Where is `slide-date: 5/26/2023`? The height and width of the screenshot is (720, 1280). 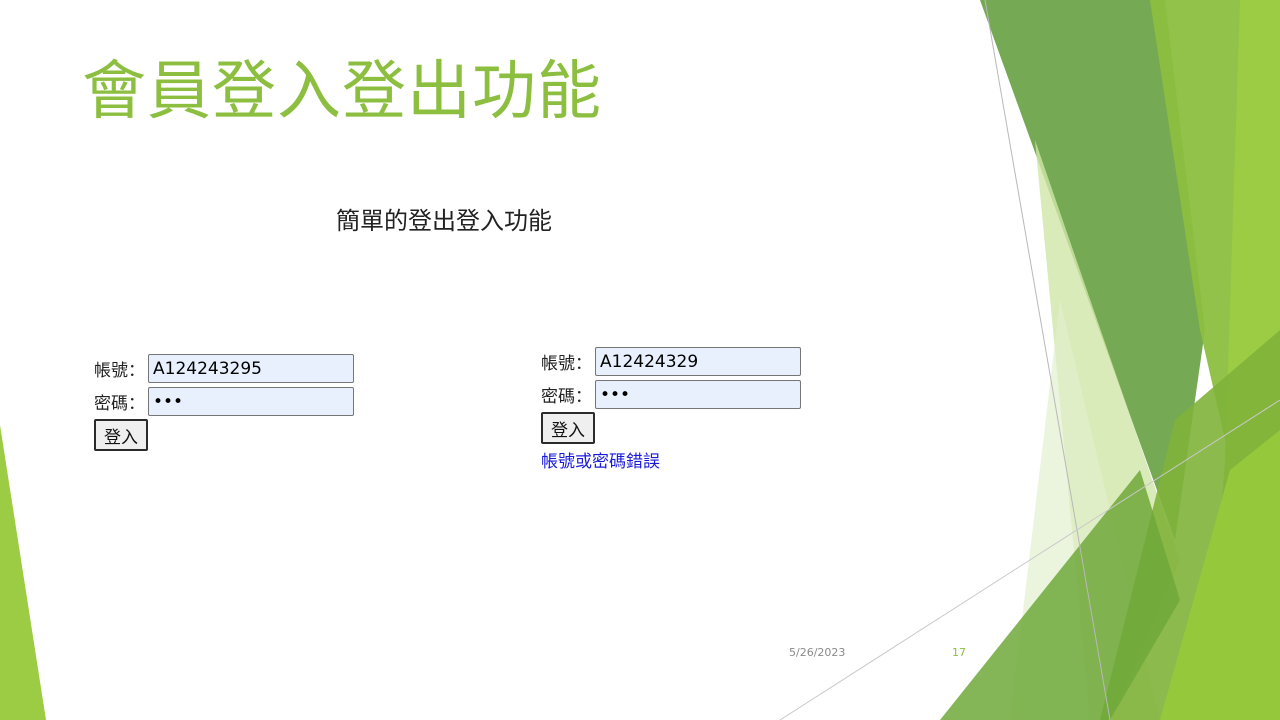
slide-date: 5/26/2023 is located at coordinates (817, 652).